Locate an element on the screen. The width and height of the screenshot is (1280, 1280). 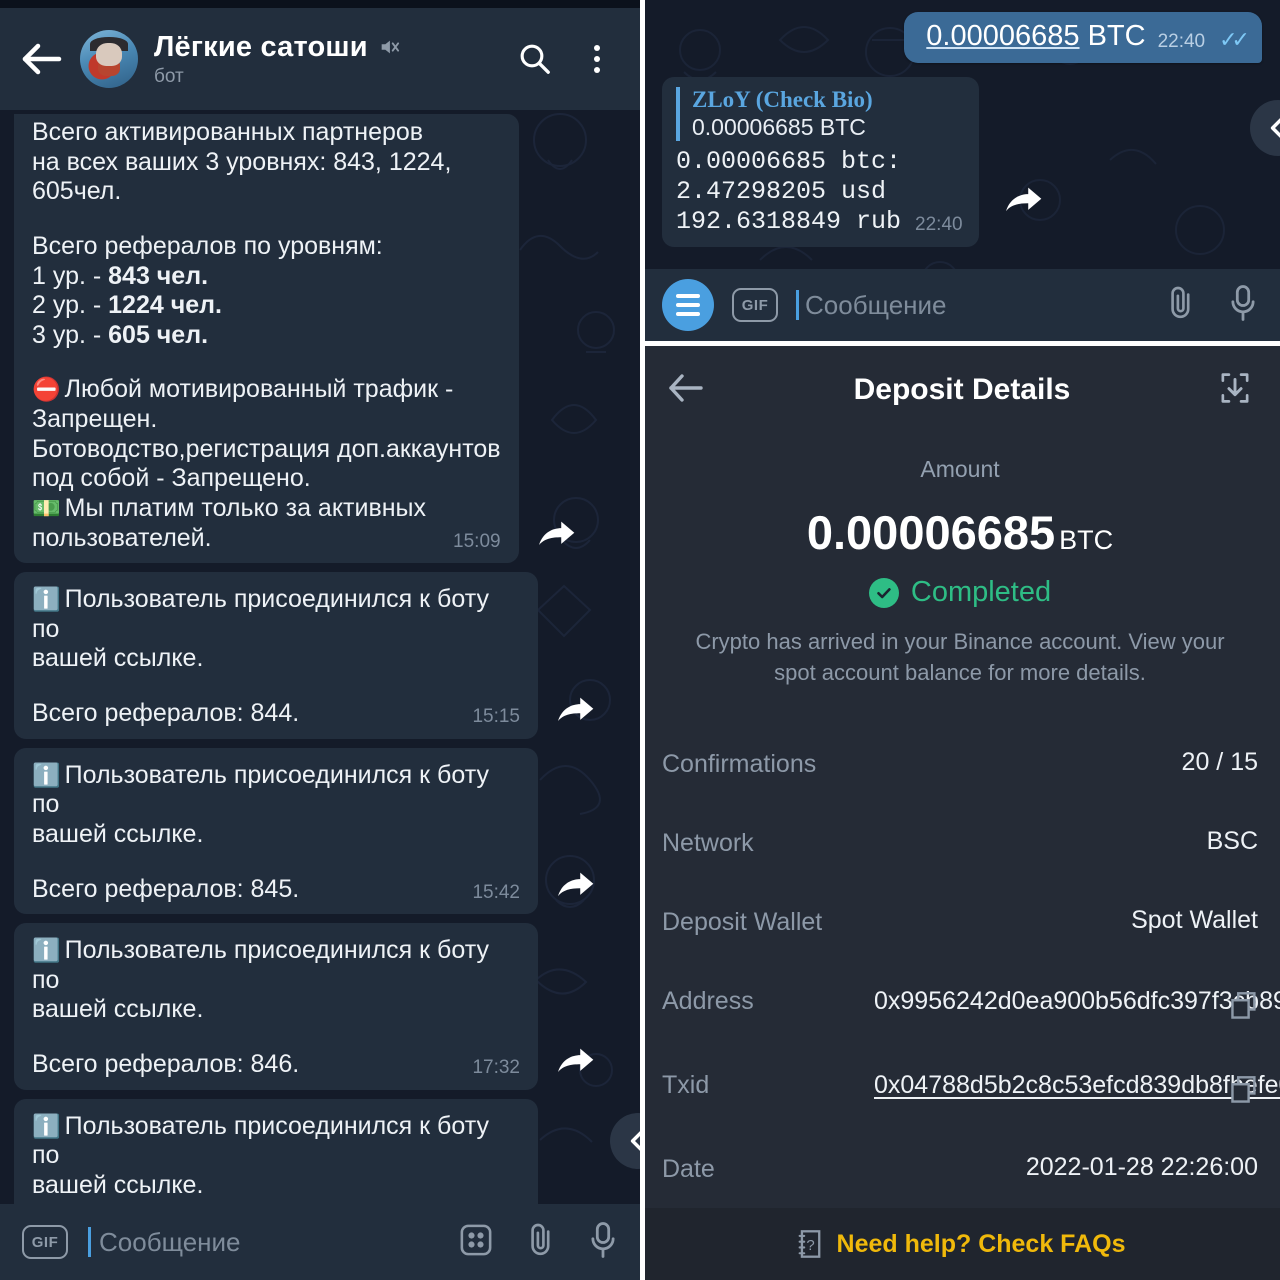
rule-row-1: ⛔ Любой мотивированный трафик - is located at coordinates (266, 390).